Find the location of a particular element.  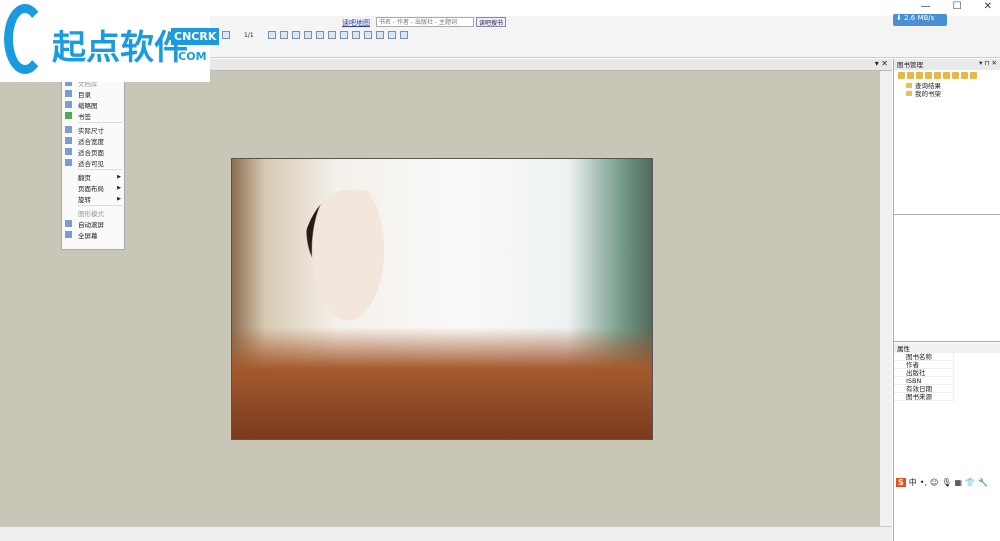

globe-icon is located at coordinates (973, 75).